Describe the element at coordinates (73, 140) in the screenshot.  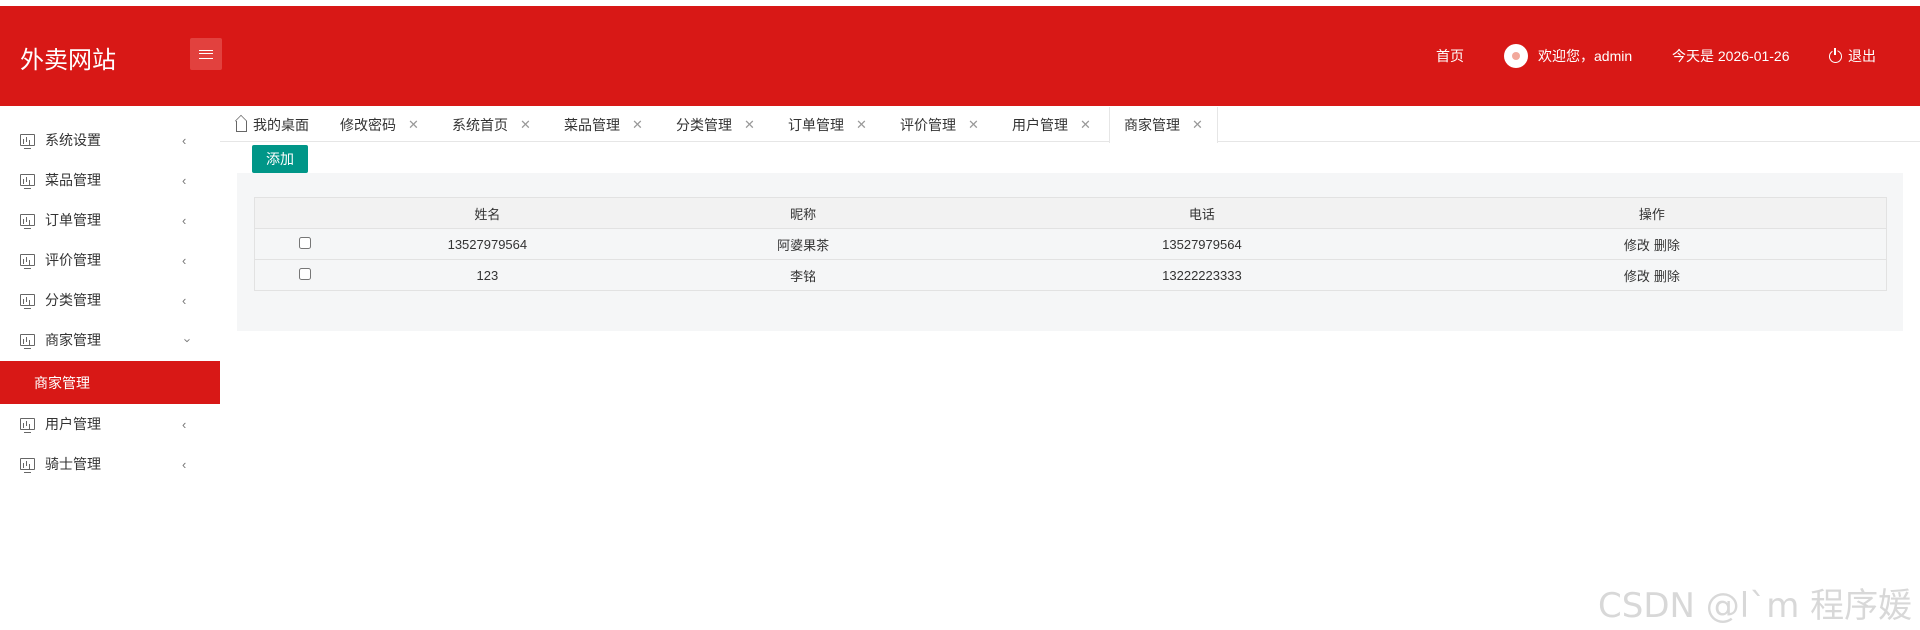
I see `sidebar-item-label: 系统设置` at that location.